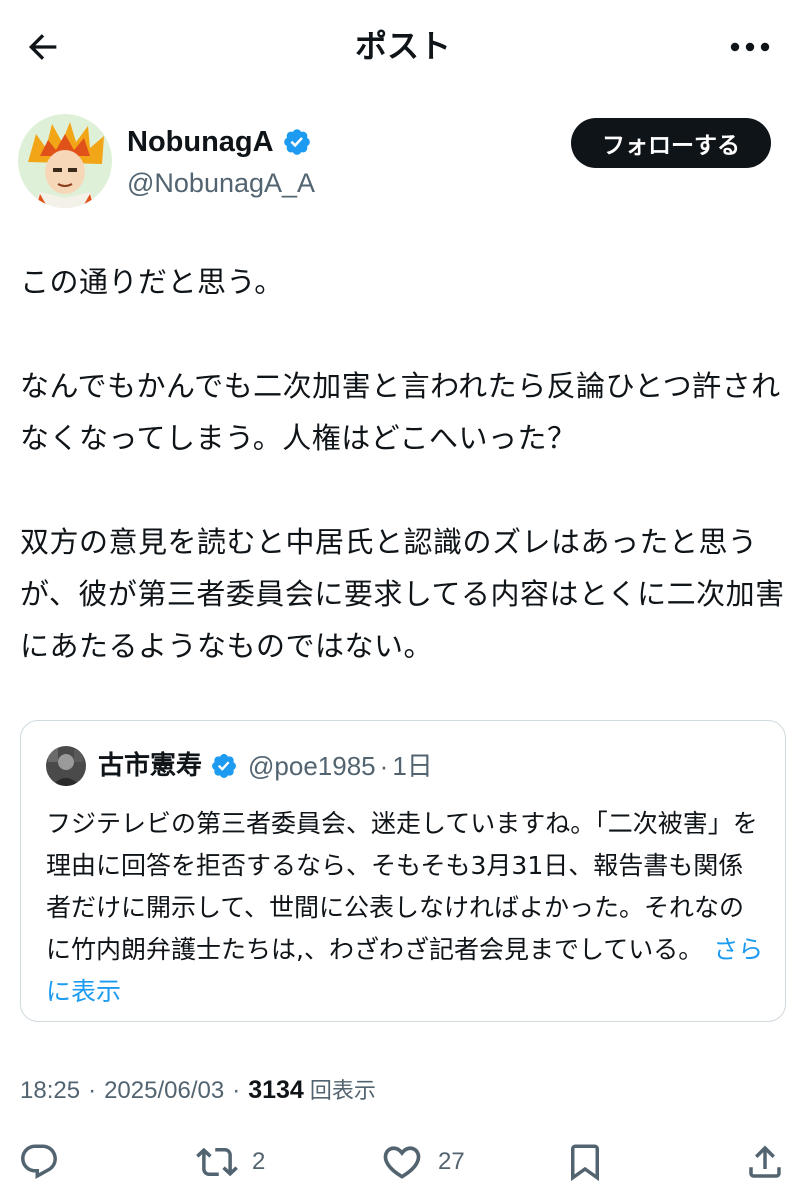 The height and width of the screenshot is (1200, 806). What do you see at coordinates (312, 766) in the screenshot?
I see `quoted-handle: @poe1985` at bounding box center [312, 766].